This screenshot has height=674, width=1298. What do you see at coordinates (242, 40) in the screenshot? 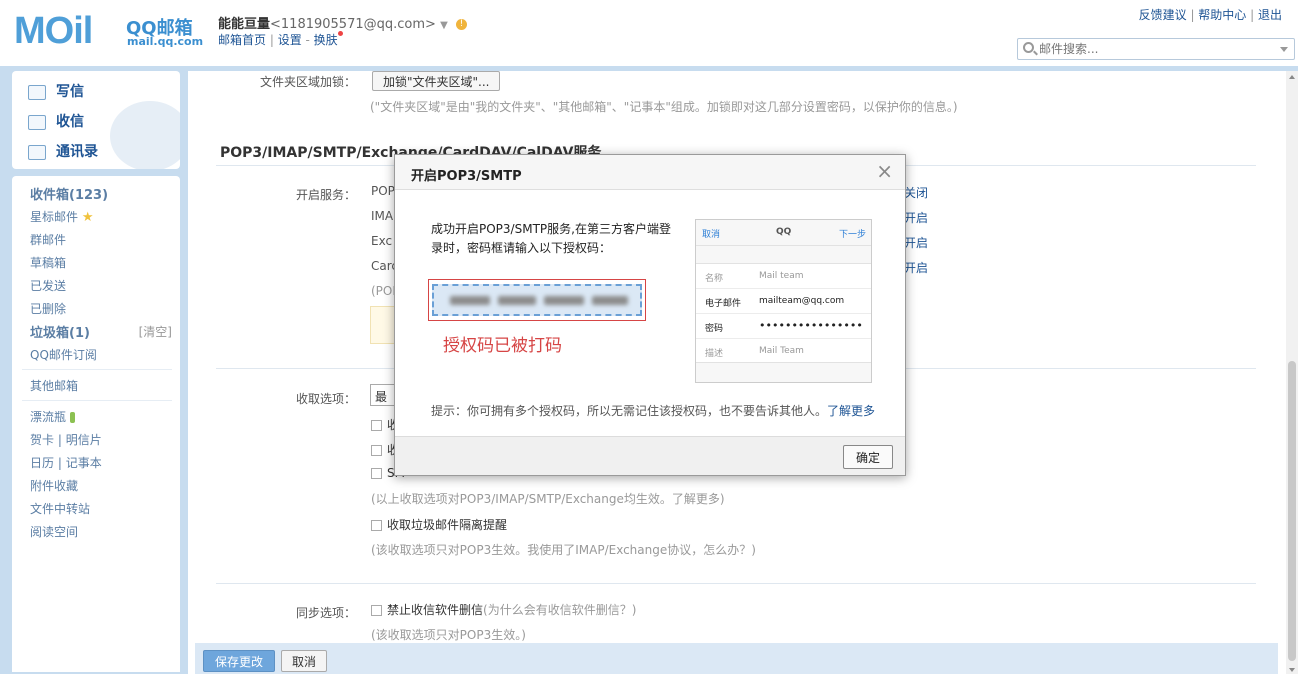
I see `mailbox-home-link: 邮箱首页` at bounding box center [242, 40].